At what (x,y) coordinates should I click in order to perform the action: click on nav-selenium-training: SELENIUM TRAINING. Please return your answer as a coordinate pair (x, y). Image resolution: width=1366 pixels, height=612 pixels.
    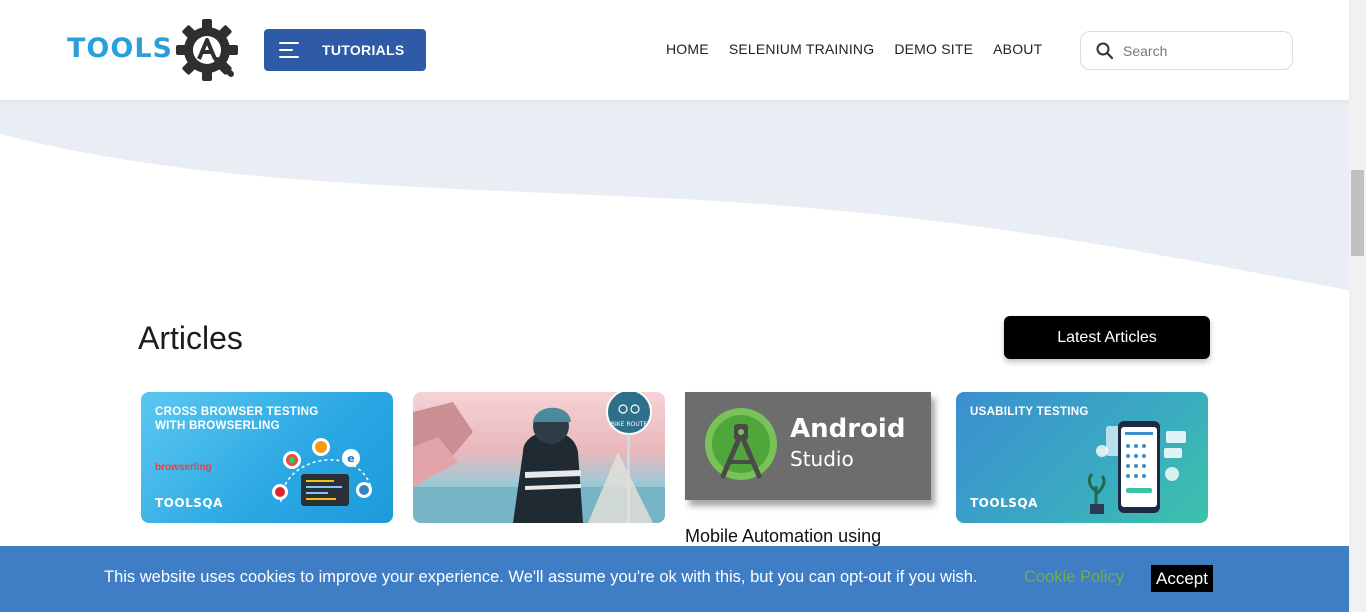
    Looking at the image, I should click on (802, 49).